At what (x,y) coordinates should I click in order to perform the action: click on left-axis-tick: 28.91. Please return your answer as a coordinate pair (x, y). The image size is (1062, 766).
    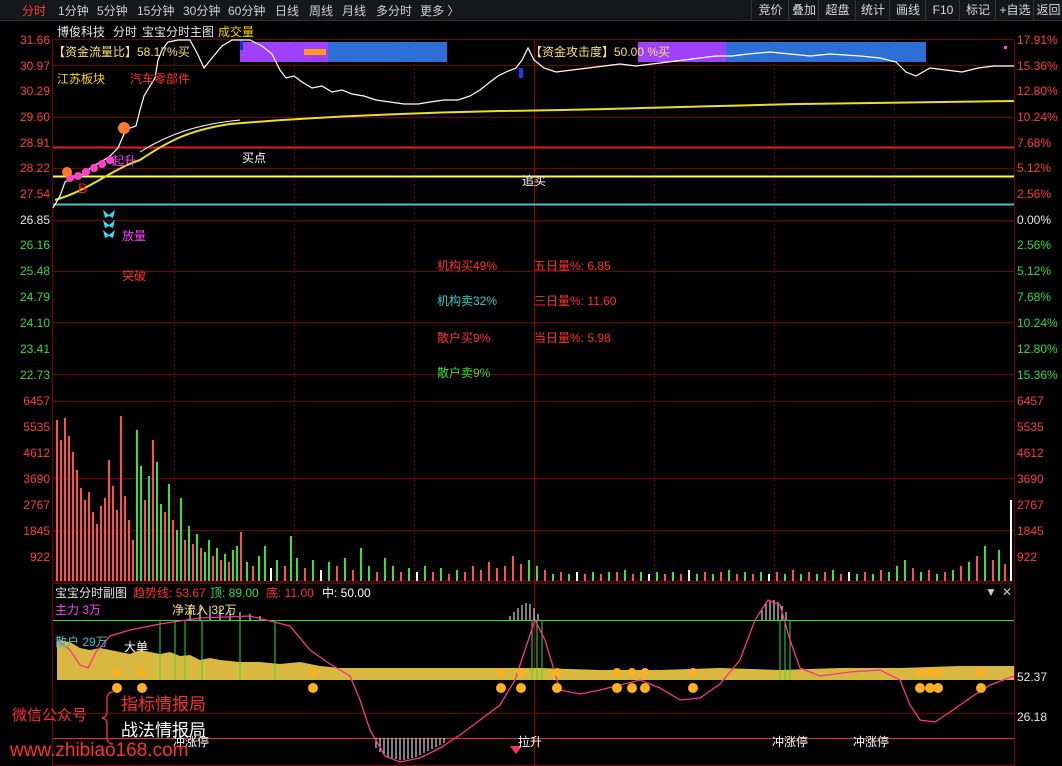
    Looking at the image, I should click on (35, 143).